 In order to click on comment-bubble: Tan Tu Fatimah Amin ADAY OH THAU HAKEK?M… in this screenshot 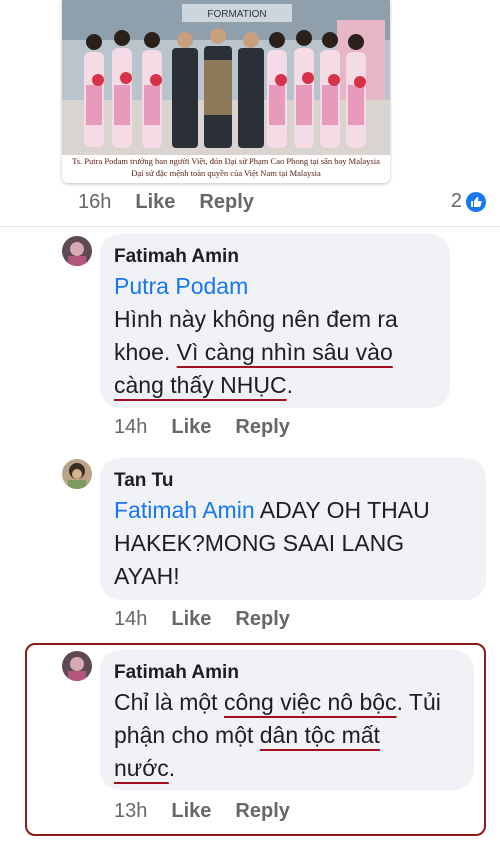, I will do `click(293, 529)`.